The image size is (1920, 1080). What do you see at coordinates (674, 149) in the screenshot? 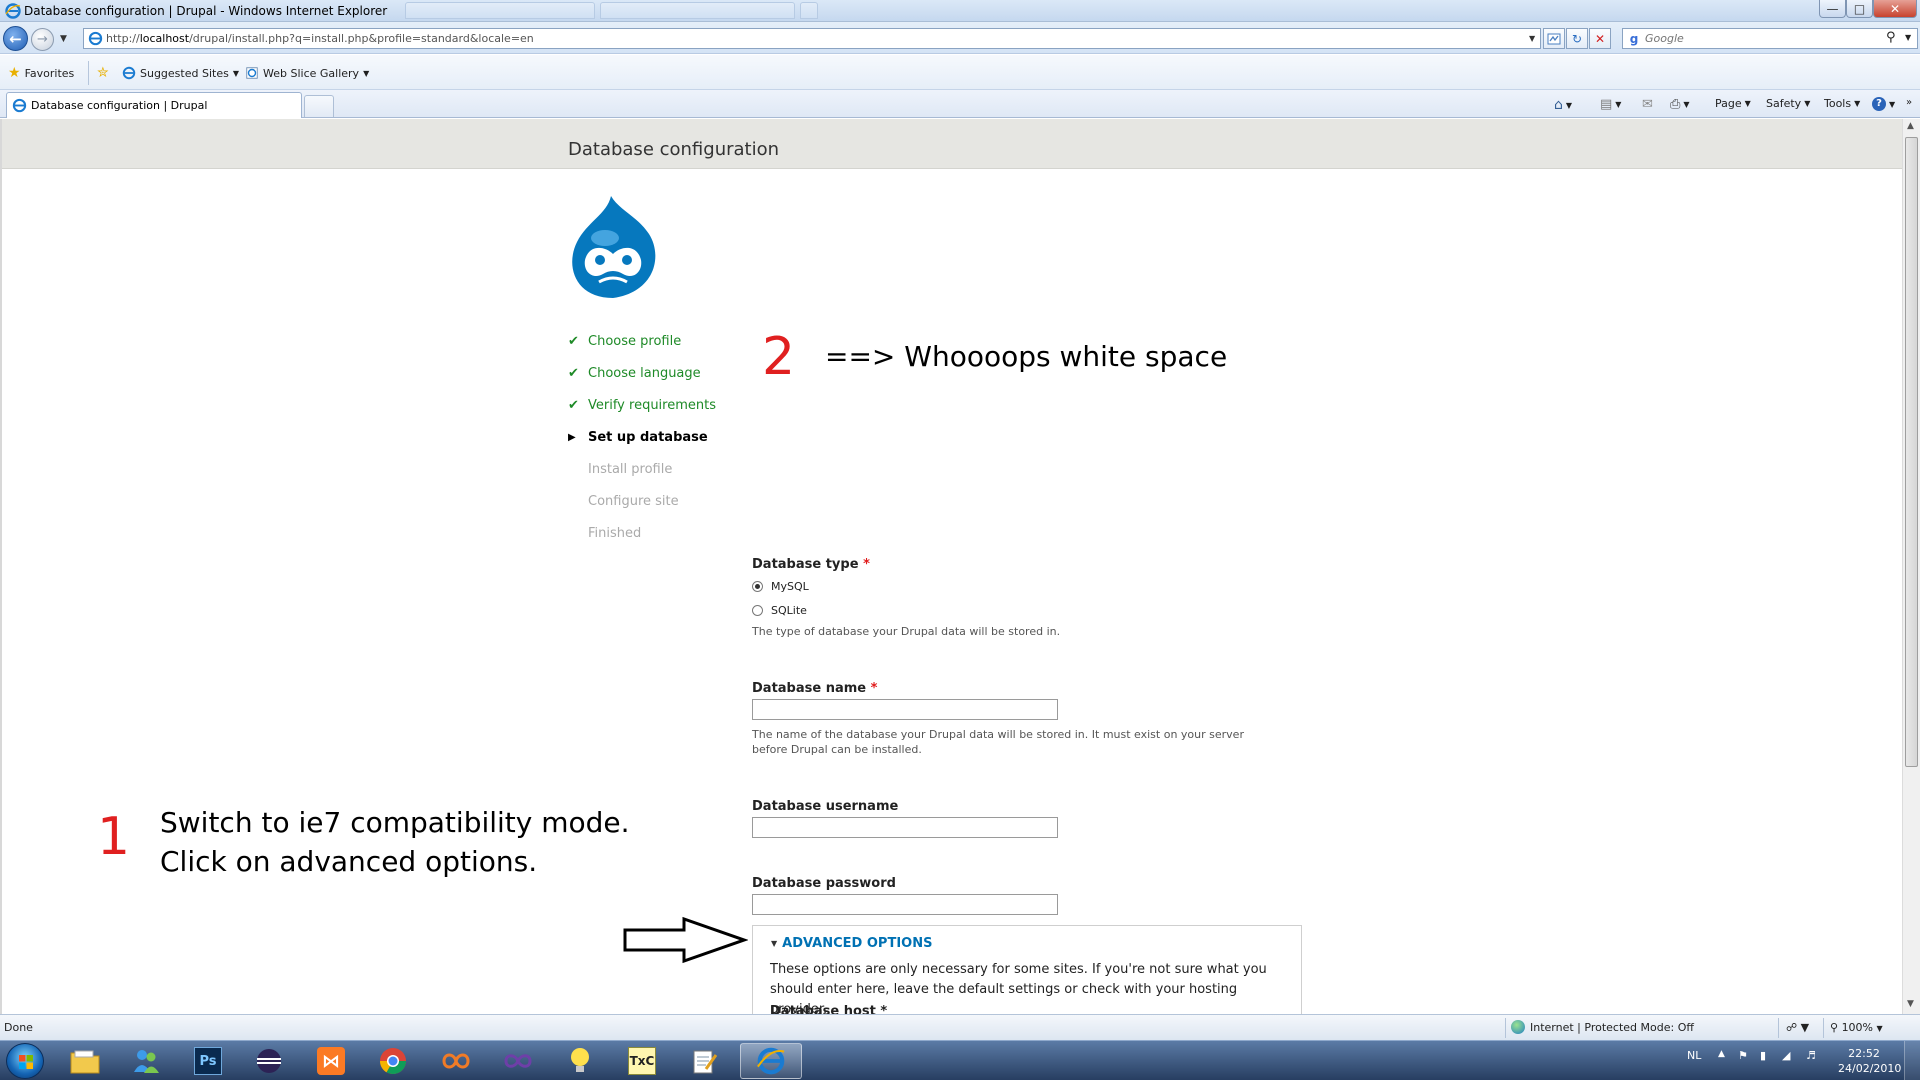
I see `page-title: Database configuration` at bounding box center [674, 149].